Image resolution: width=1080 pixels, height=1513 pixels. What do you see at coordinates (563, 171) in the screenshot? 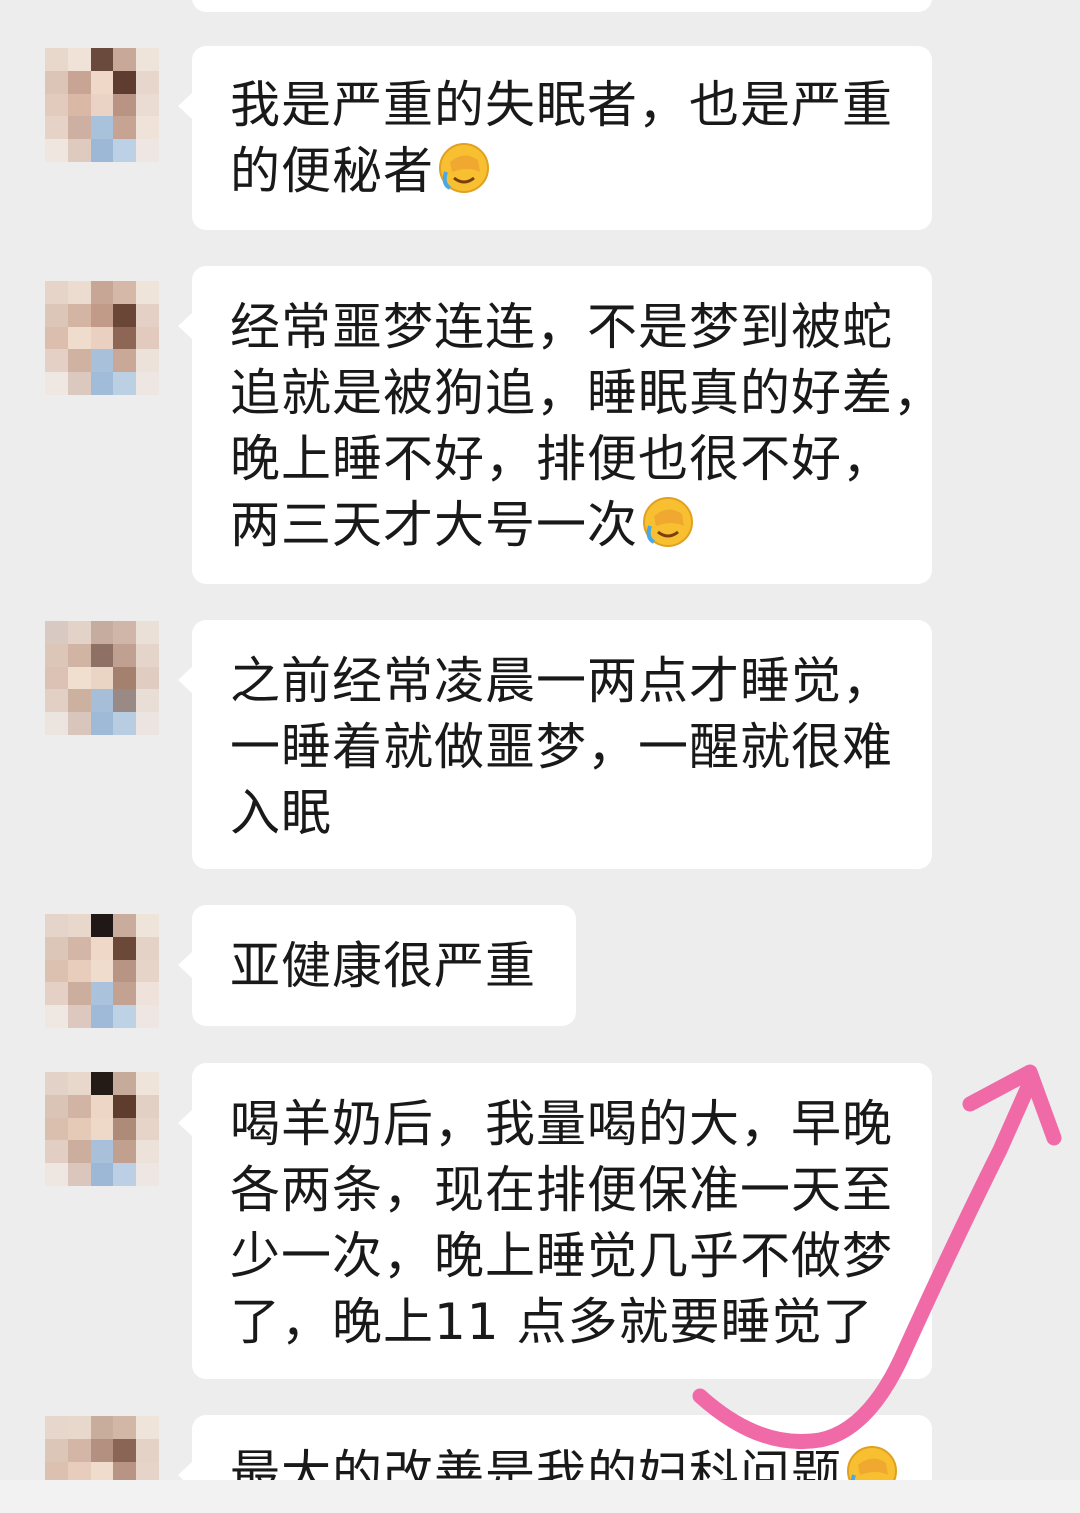
I see `message-line: 的便秘者` at bounding box center [563, 171].